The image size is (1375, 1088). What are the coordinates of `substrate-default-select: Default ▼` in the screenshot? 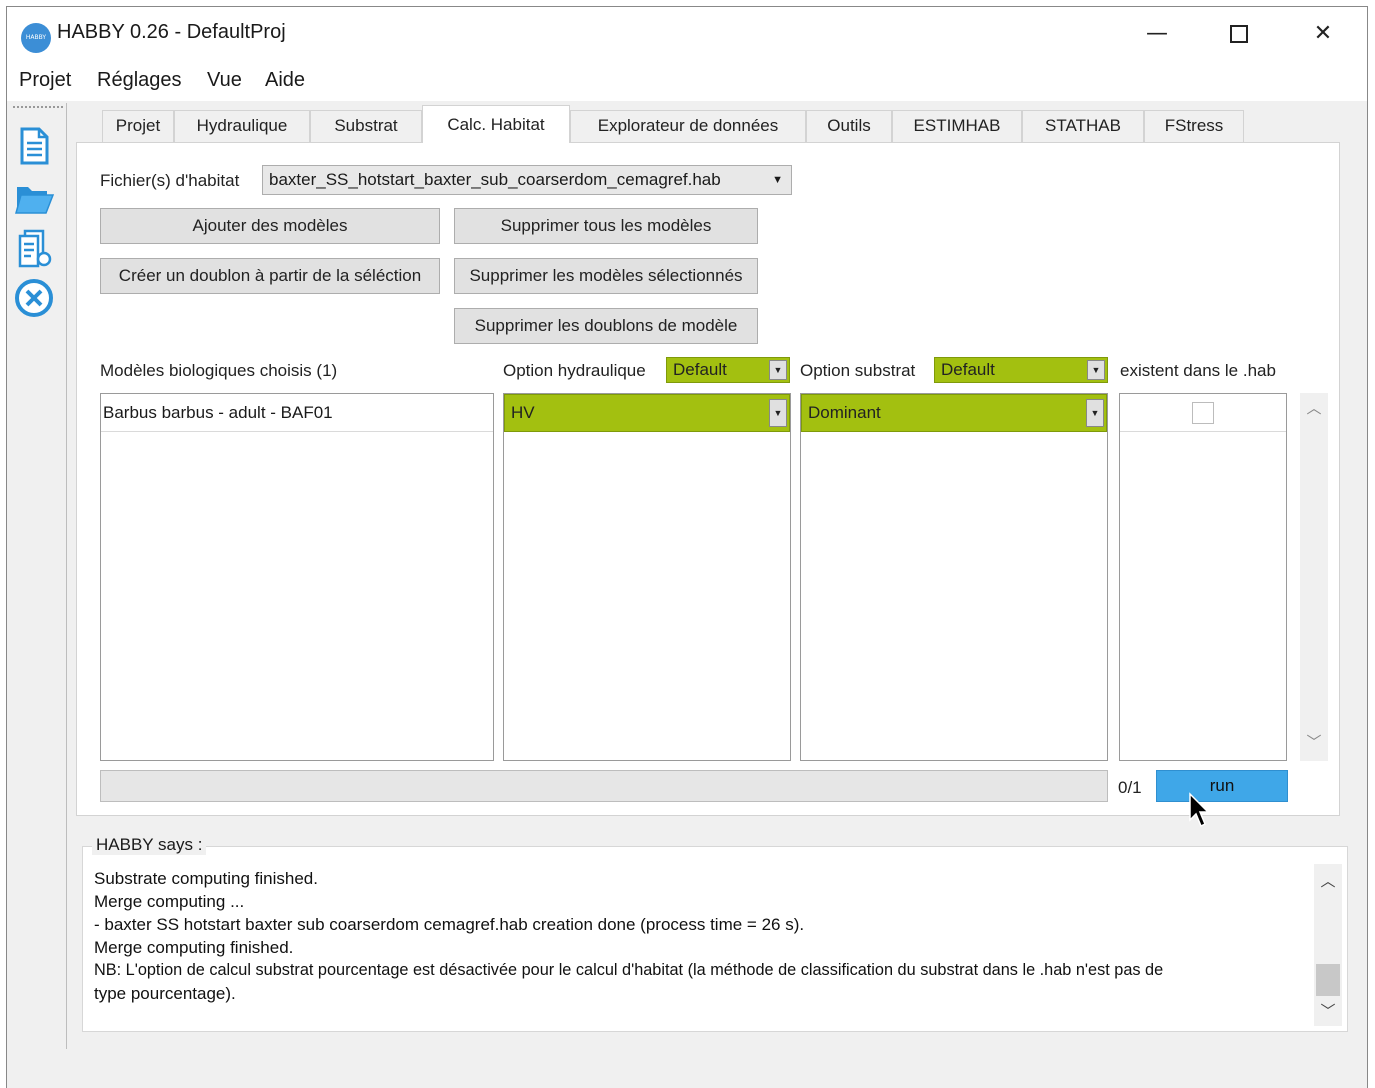 It's located at (1021, 370).